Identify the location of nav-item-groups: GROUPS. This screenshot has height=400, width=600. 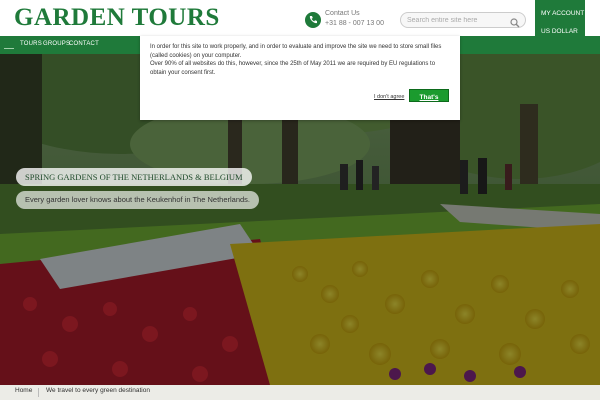
(56, 44).